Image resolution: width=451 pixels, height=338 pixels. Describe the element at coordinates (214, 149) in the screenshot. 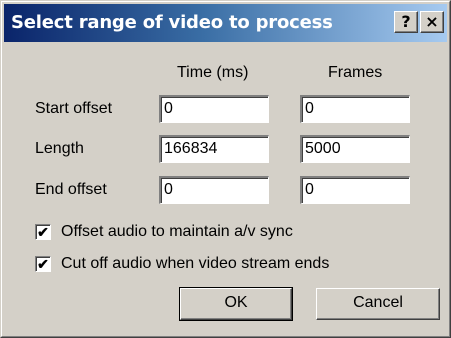

I see `length-time-input: 166834` at that location.